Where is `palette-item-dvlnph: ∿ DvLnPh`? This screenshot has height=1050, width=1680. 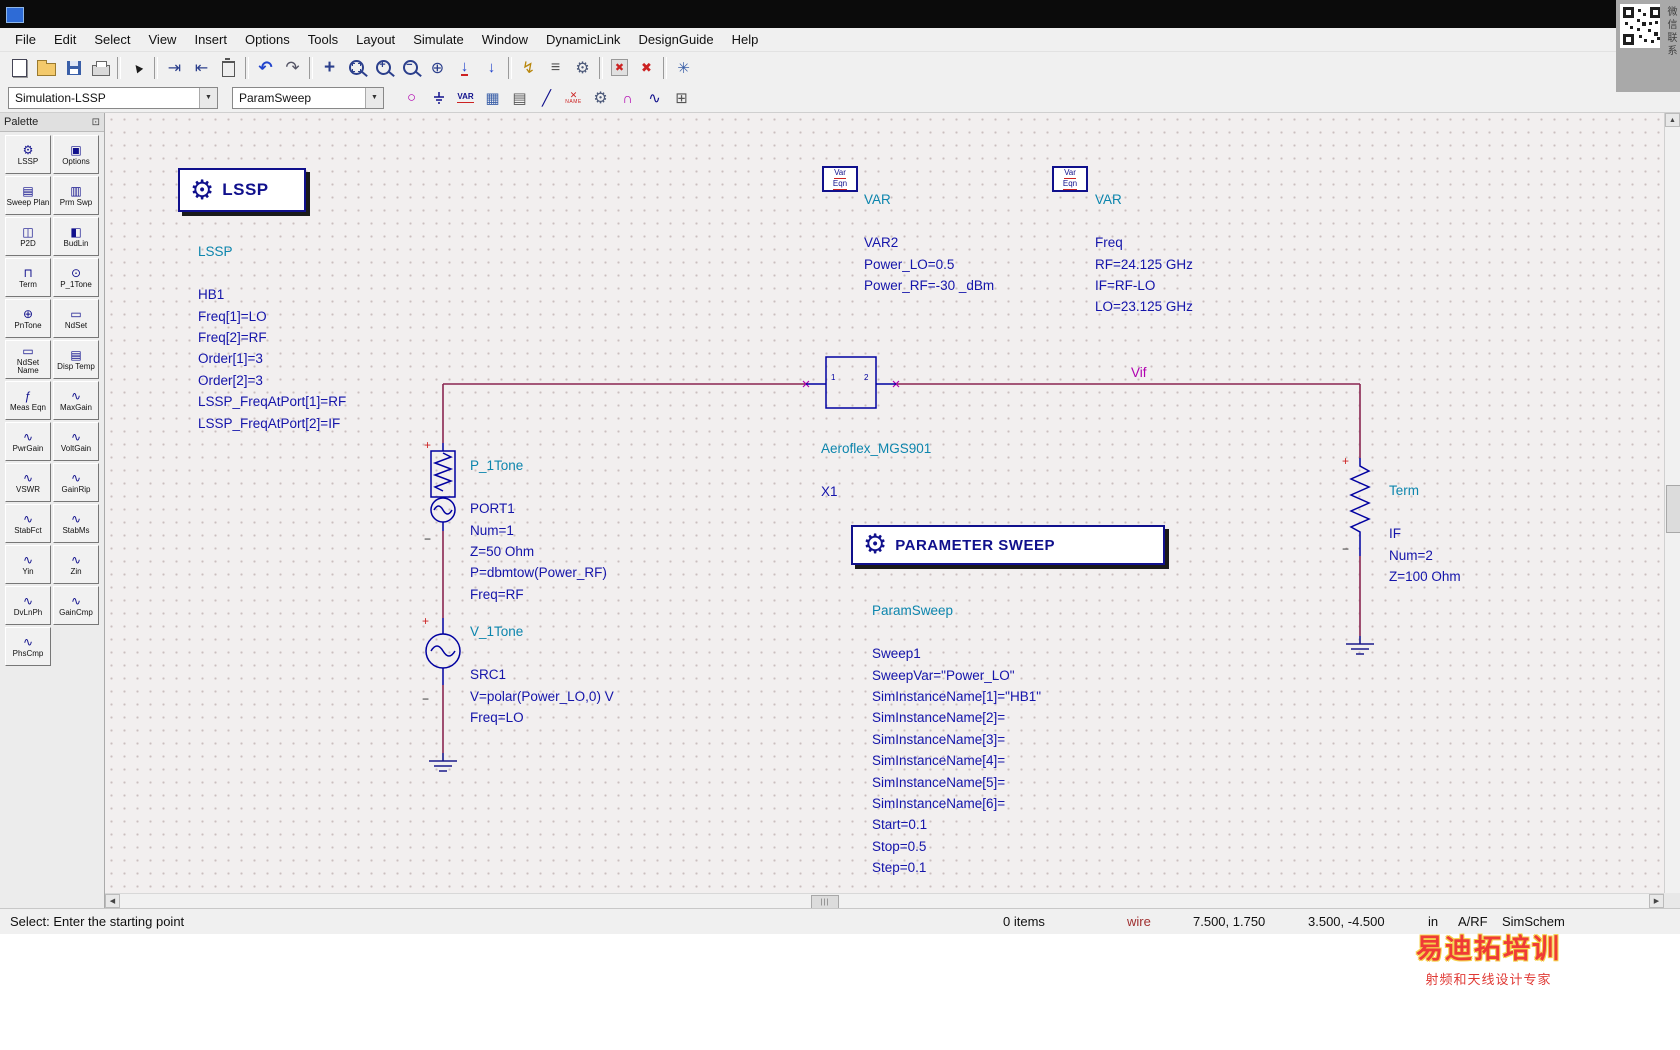
palette-item-dvlnph: ∿ DvLnPh is located at coordinates (28, 605).